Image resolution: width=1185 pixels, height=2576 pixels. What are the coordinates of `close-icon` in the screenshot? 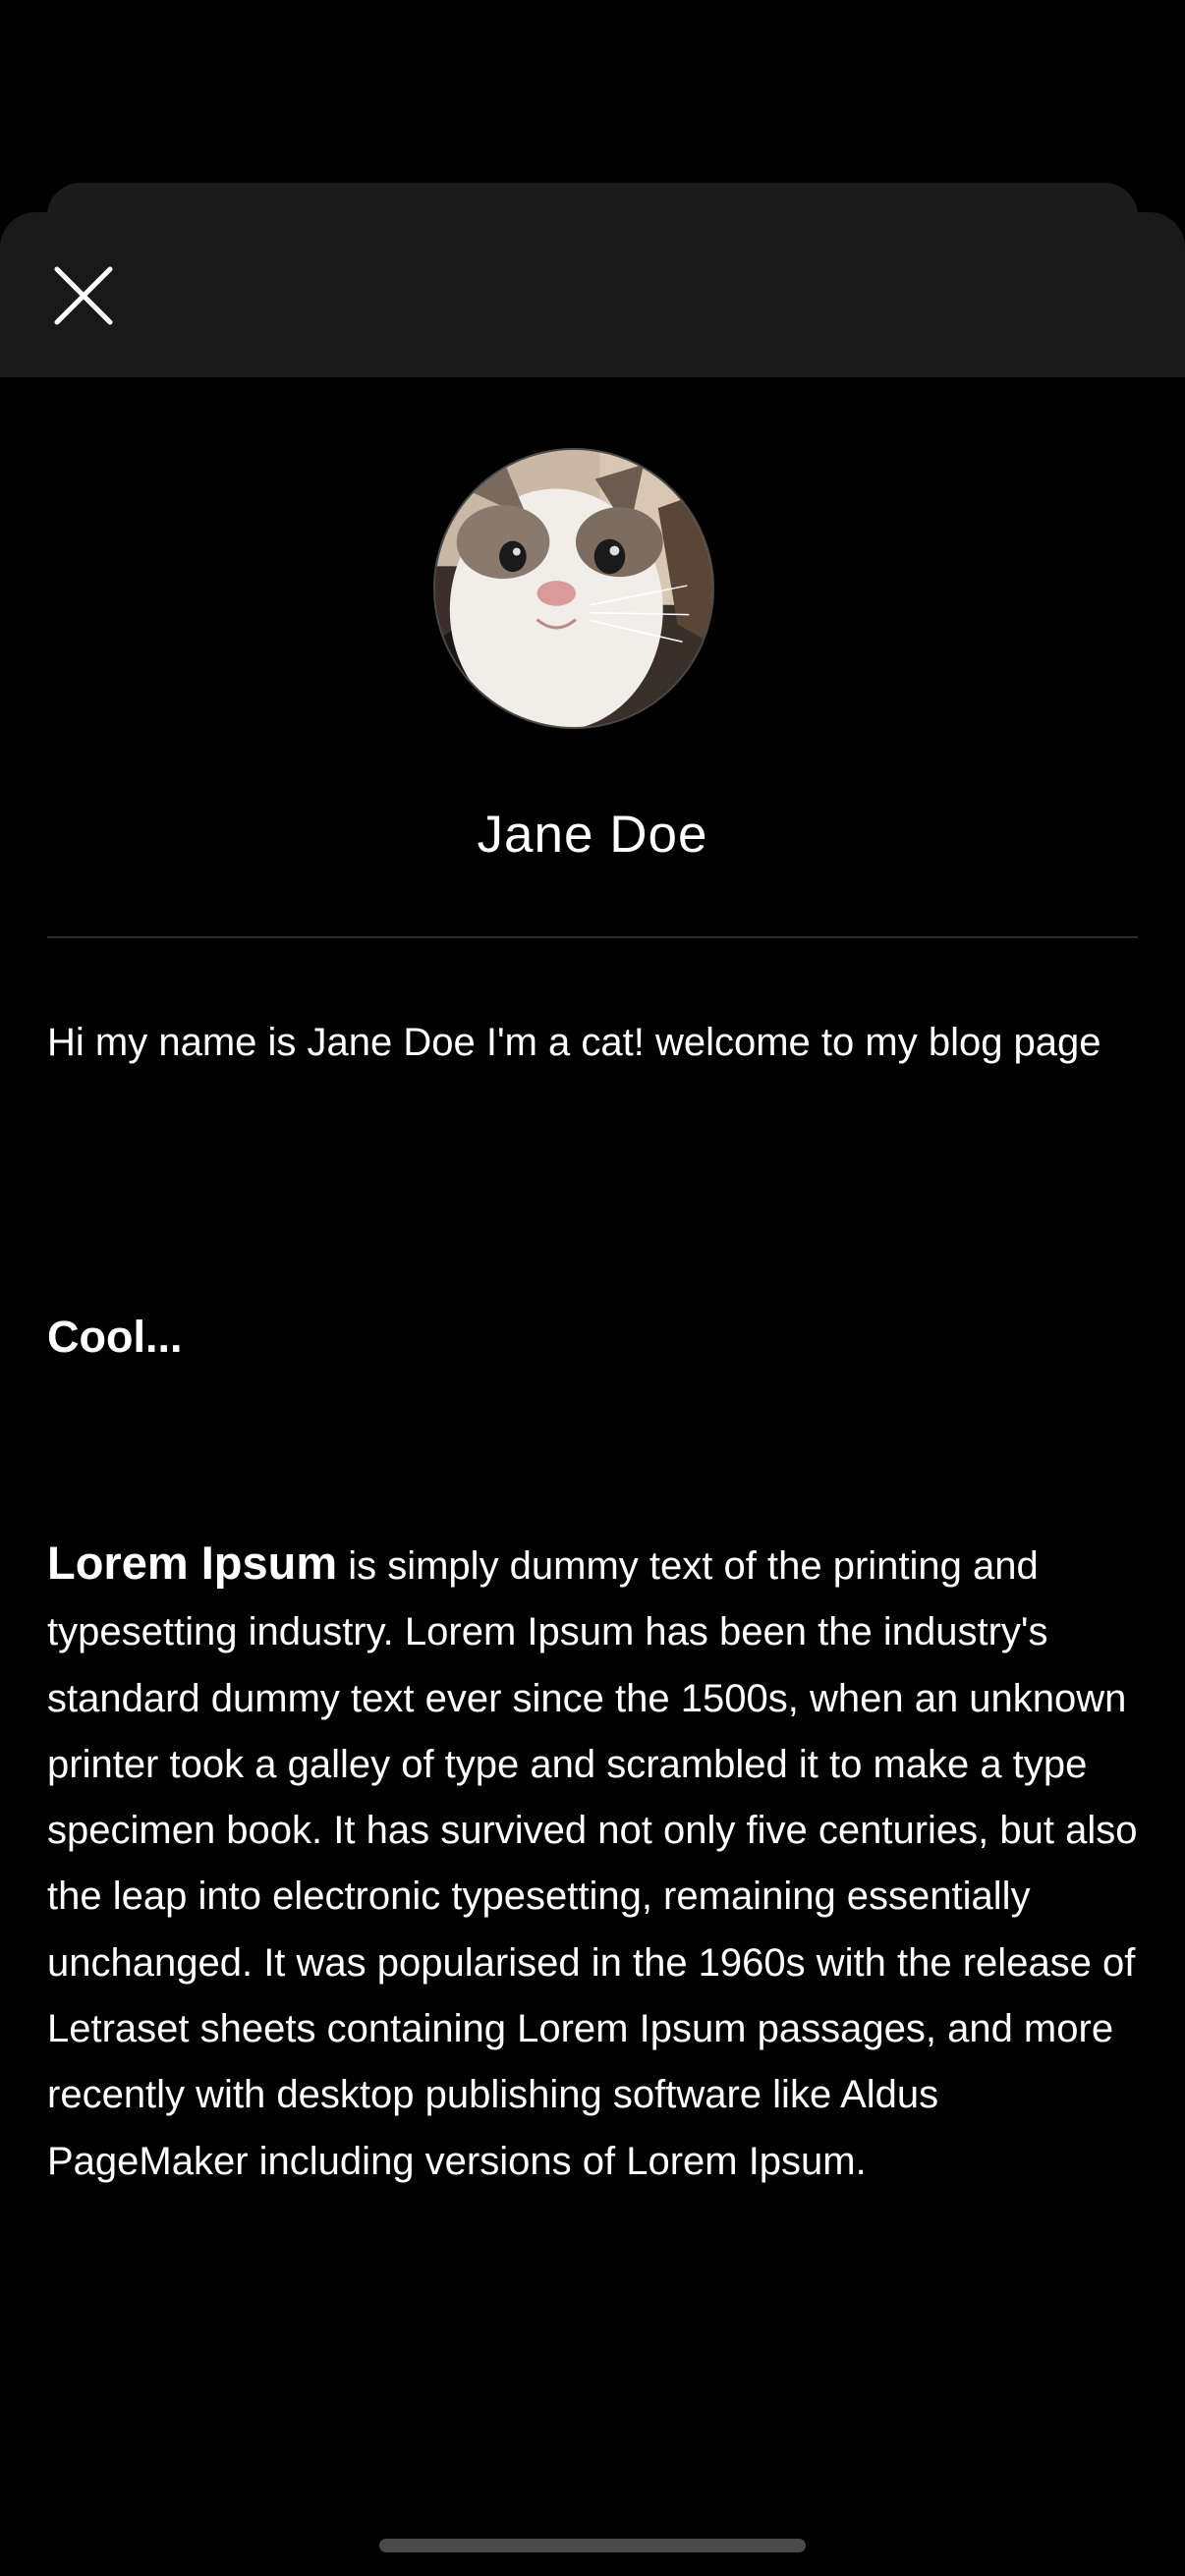 It's located at (84, 295).